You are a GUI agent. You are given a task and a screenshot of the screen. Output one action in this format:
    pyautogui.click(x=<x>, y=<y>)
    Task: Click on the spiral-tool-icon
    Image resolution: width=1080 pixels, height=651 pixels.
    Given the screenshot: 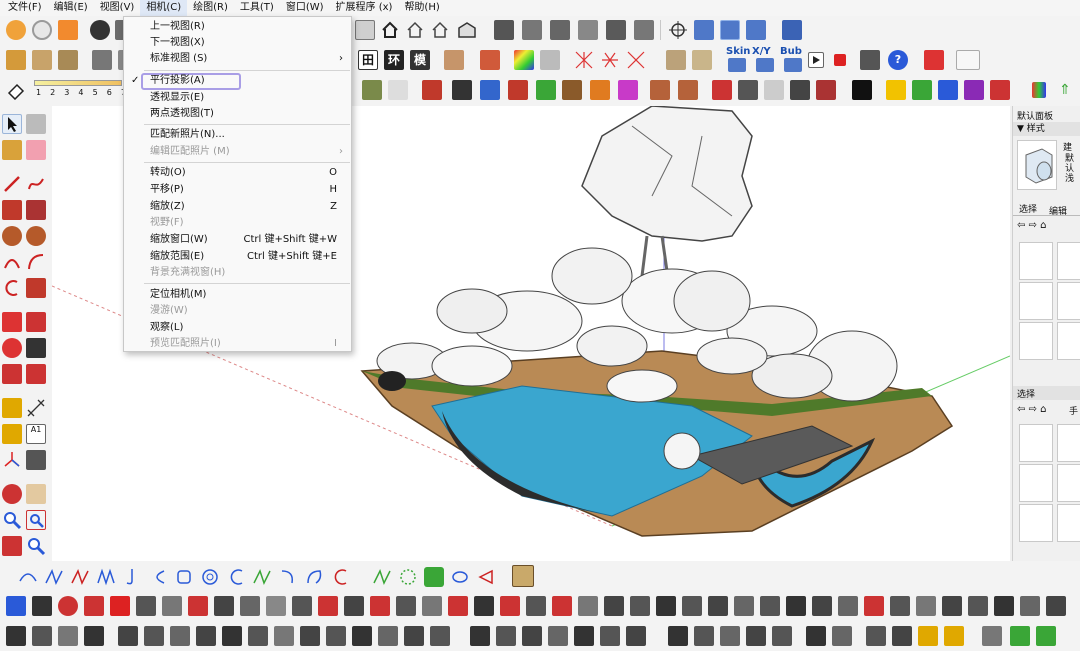 What is the action you would take?
    pyautogui.click(x=210, y=577)
    